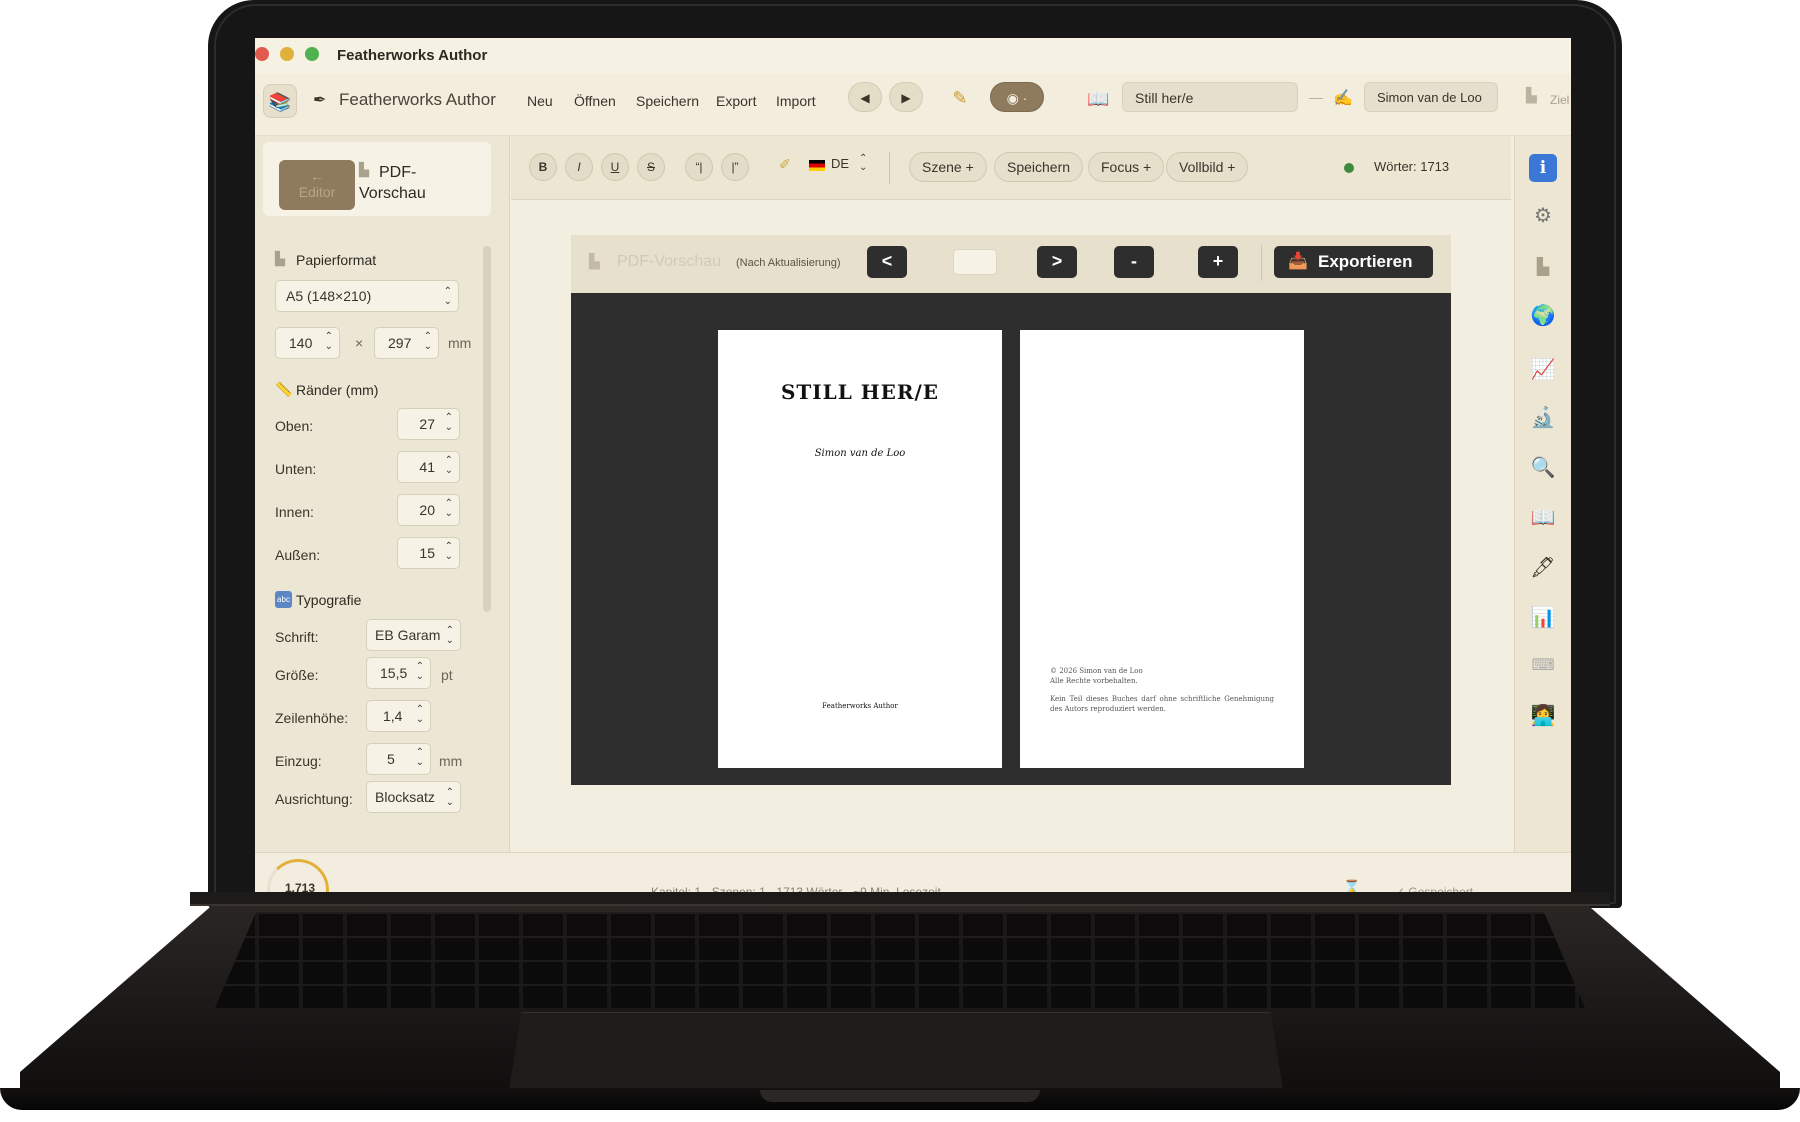 The width and height of the screenshot is (1800, 1122). I want to click on align-select: Blocksatz ⌃ ⌄, so click(413, 797).